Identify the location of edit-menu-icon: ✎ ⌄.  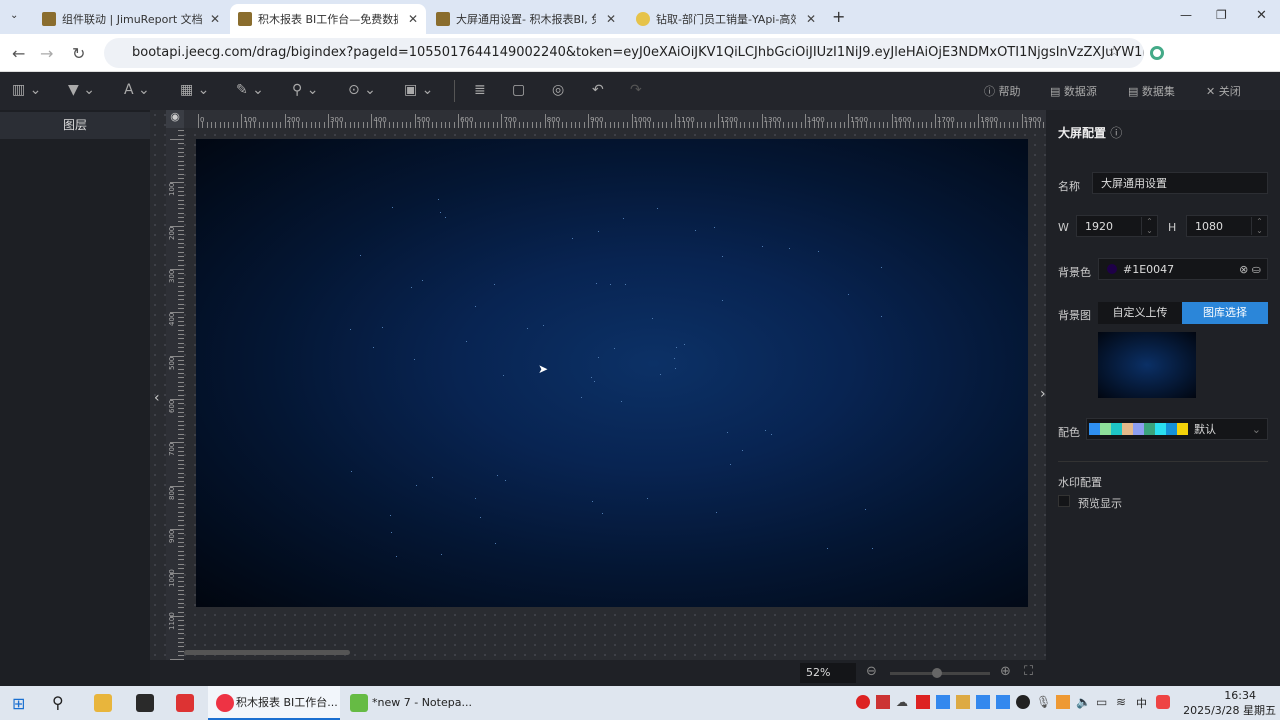
(250, 90).